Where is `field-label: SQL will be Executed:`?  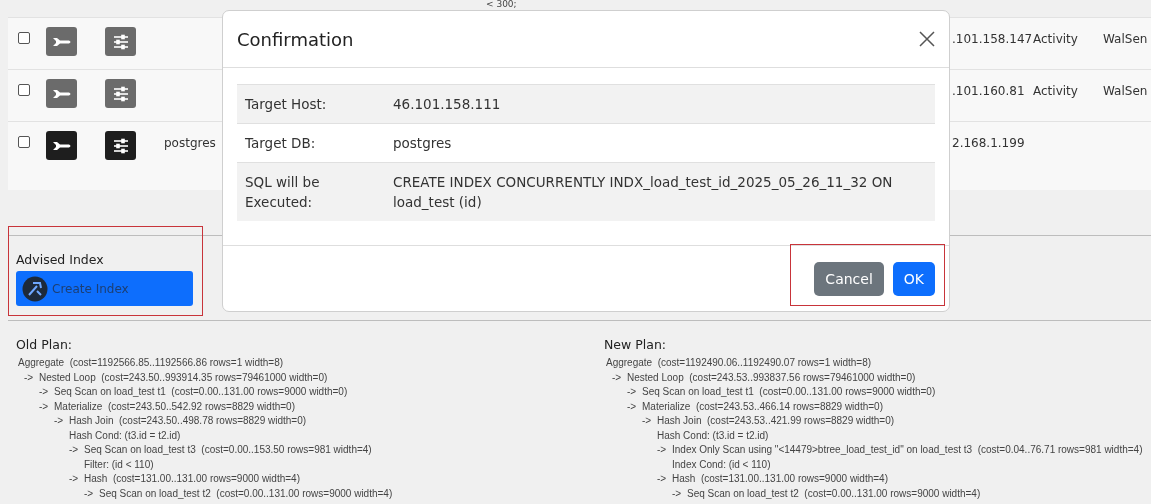
field-label: SQL will be Executed: is located at coordinates (283, 192).